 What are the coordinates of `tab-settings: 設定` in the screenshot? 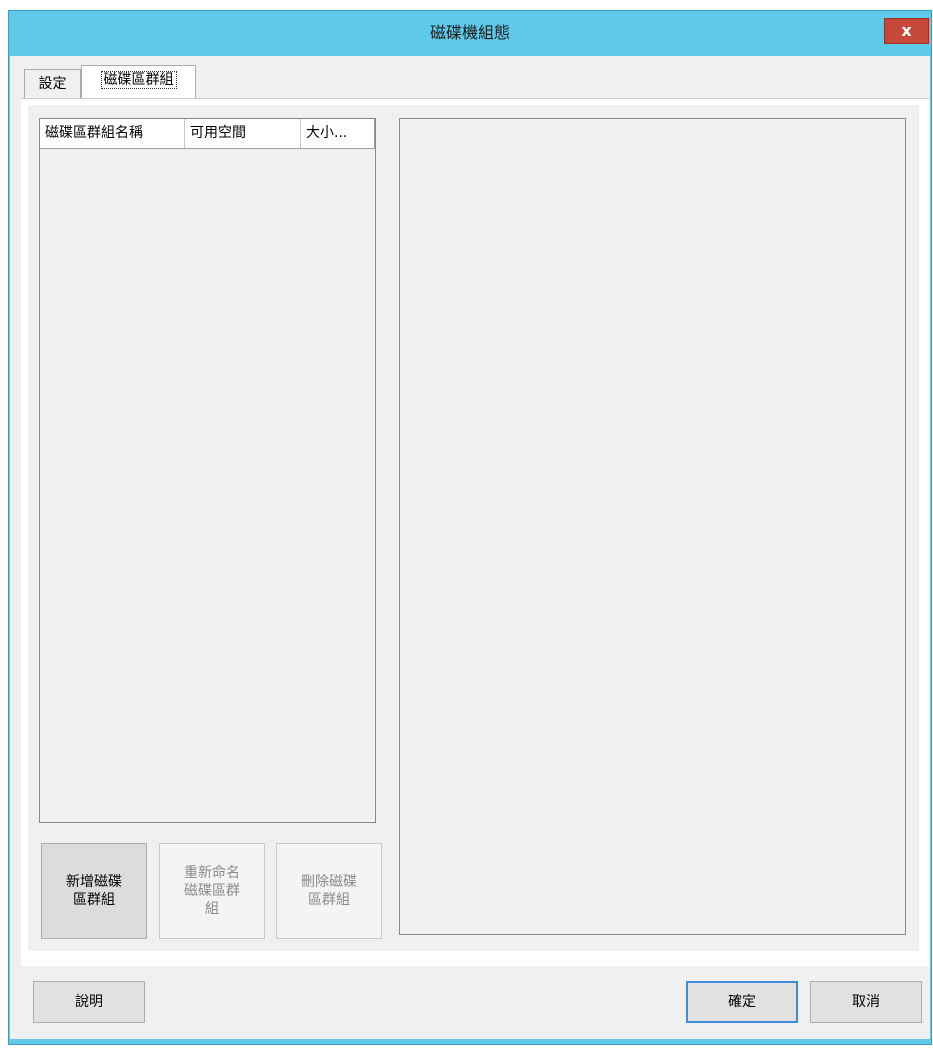 It's located at (52, 83).